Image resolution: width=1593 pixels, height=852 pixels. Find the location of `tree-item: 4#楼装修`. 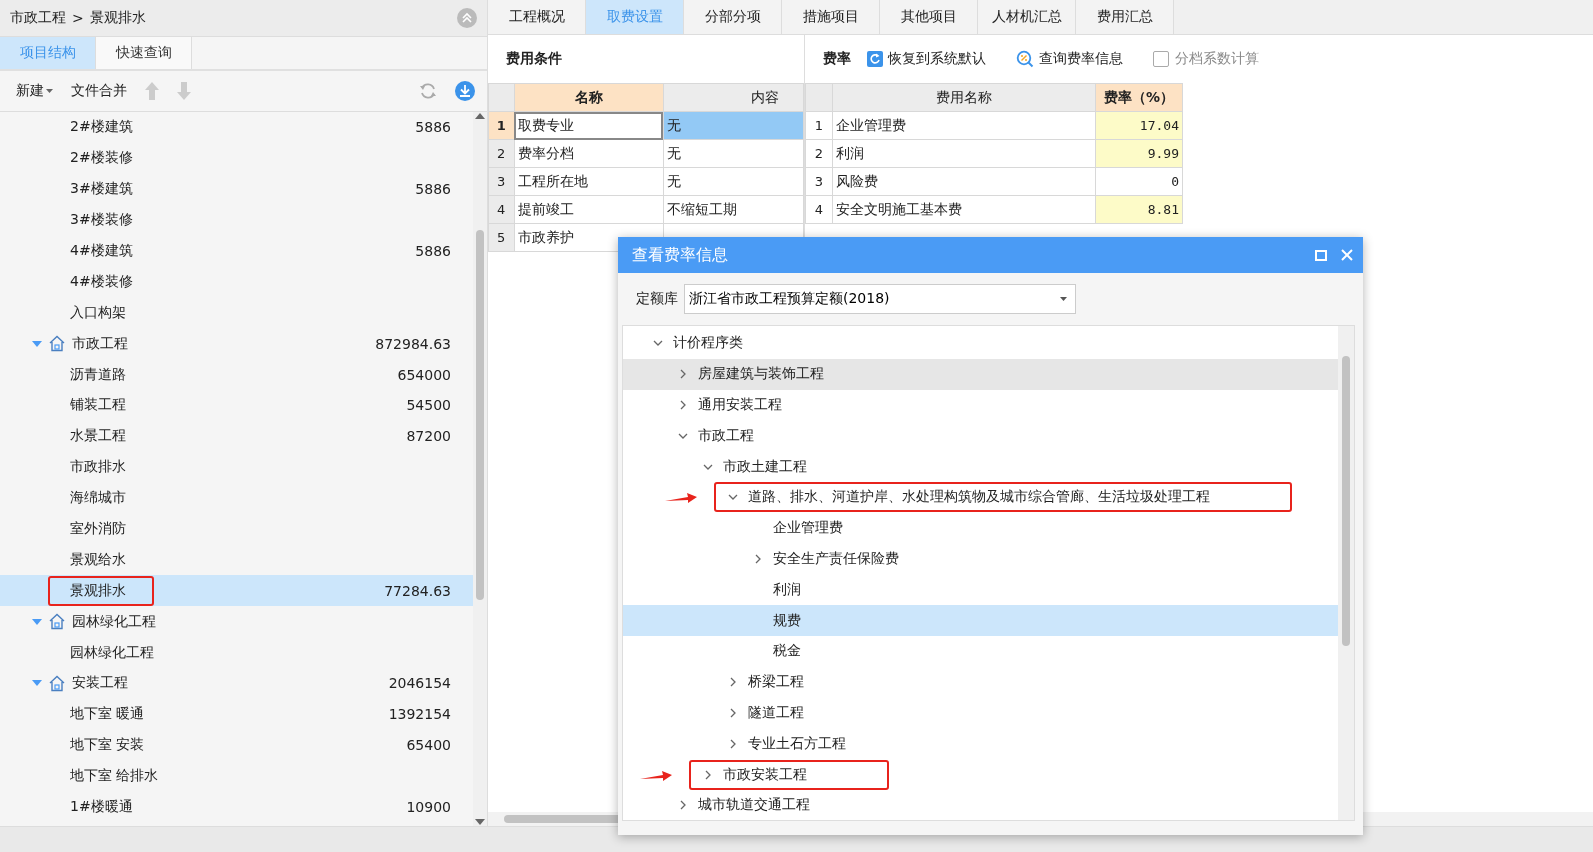

tree-item: 4#楼装修 is located at coordinates (101, 281).